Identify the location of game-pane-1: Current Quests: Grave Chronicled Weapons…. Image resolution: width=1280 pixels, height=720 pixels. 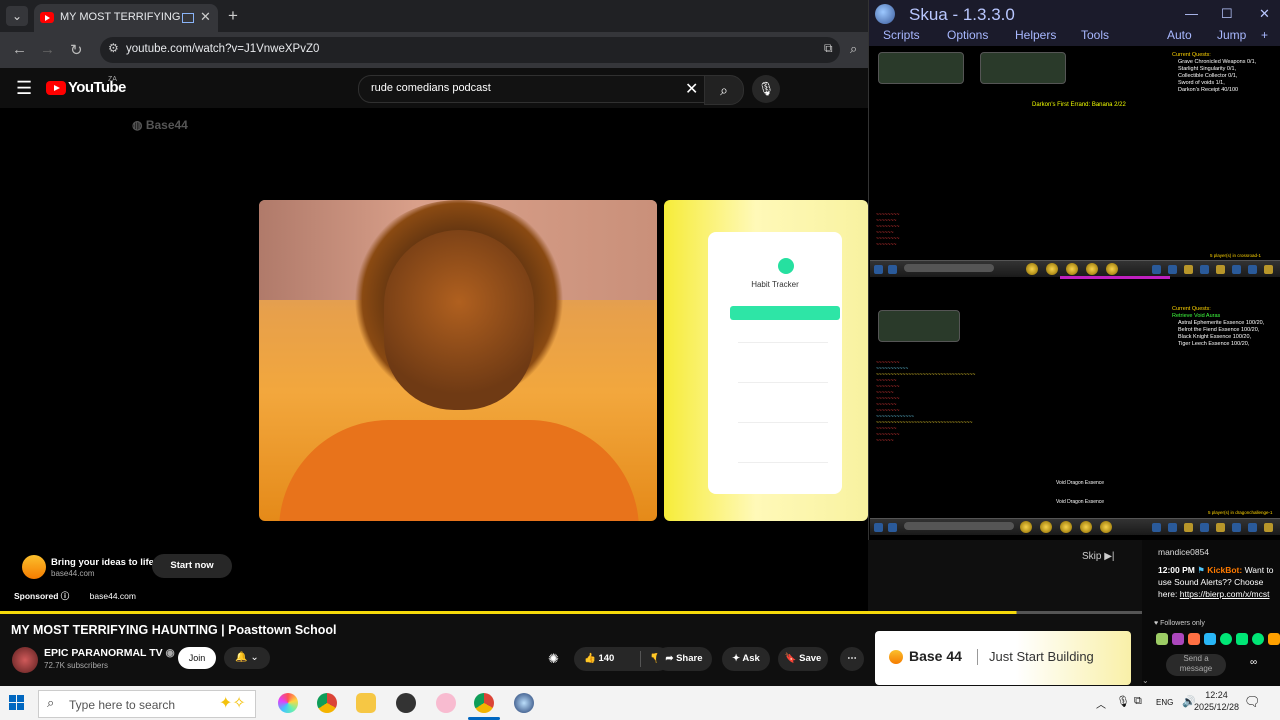
(1075, 170).